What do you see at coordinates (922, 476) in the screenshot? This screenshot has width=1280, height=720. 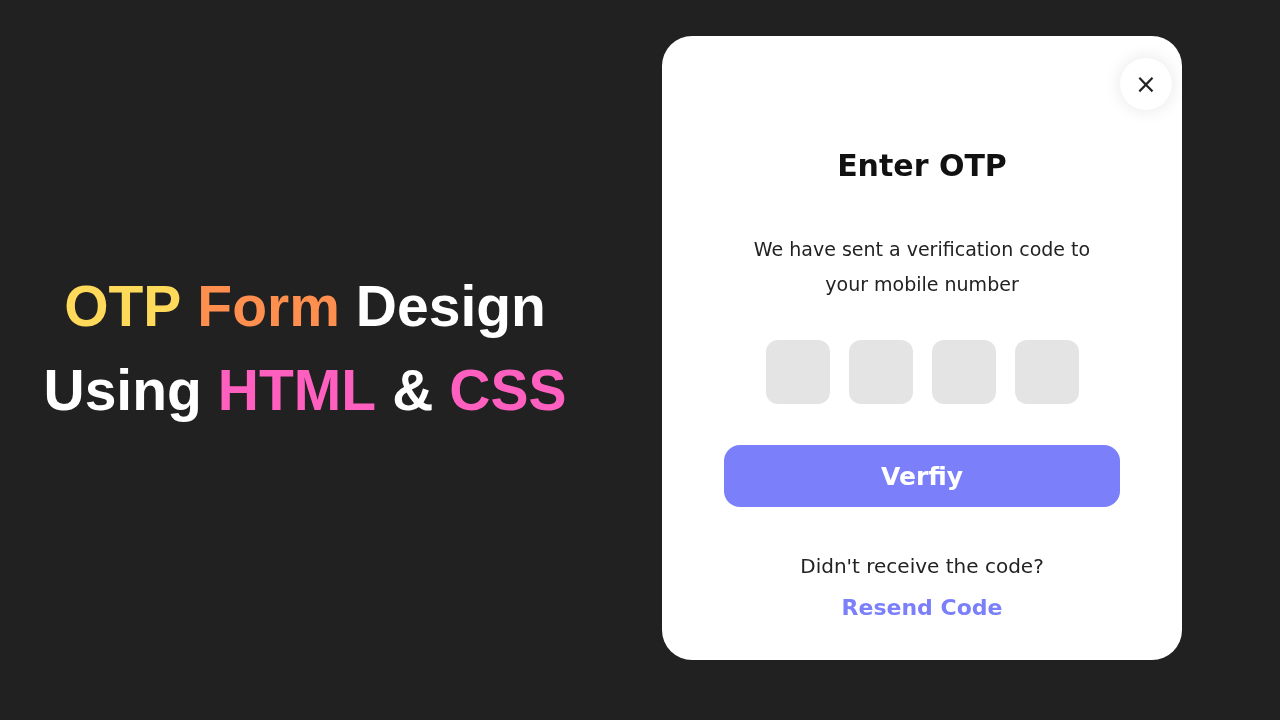 I see `verify-button: Verfiy` at bounding box center [922, 476].